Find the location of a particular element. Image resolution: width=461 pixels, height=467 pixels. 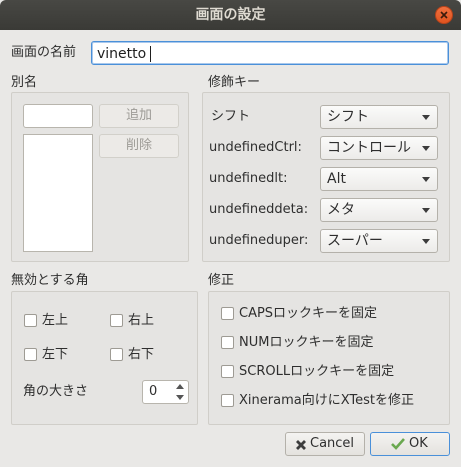

close-button is located at coordinates (444, 15).